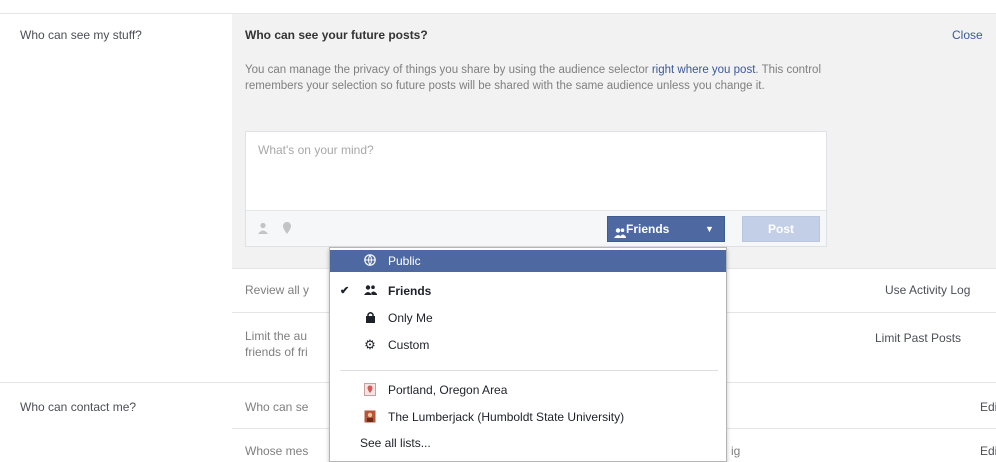 This screenshot has height=462, width=996. Describe the element at coordinates (927, 290) in the screenshot. I see `use-activity-log-link: Use Activity Log` at that location.